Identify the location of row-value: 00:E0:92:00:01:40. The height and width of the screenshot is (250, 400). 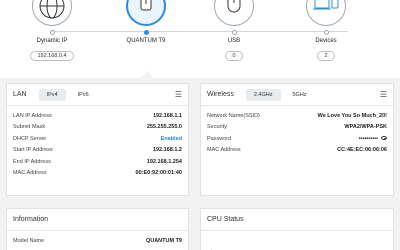
(158, 173).